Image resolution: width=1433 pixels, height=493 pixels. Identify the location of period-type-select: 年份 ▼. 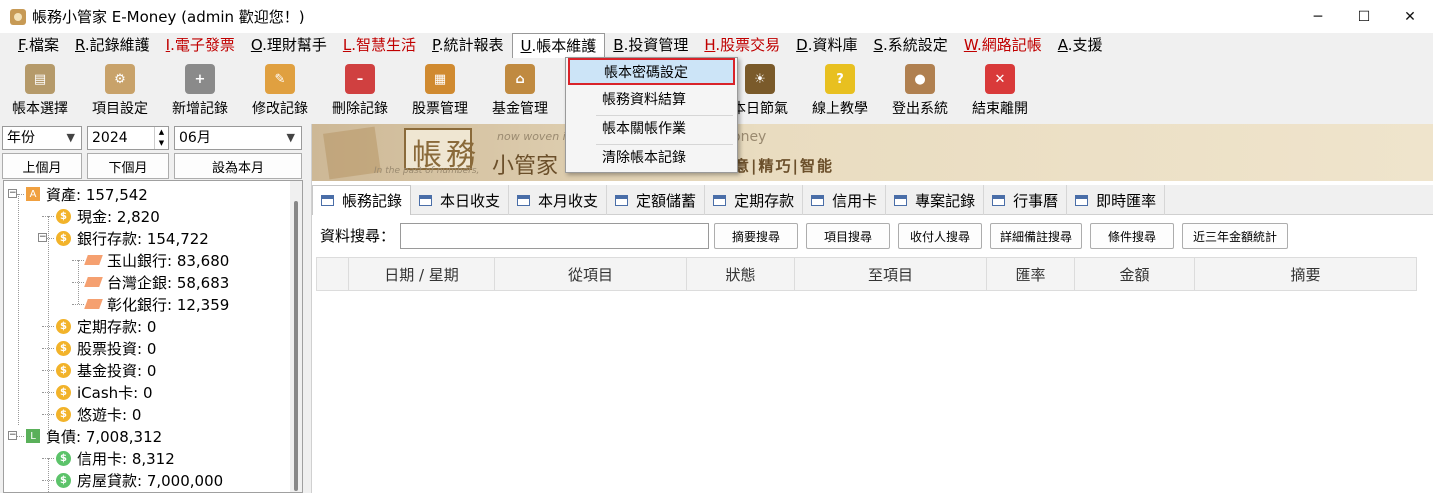
(42, 138).